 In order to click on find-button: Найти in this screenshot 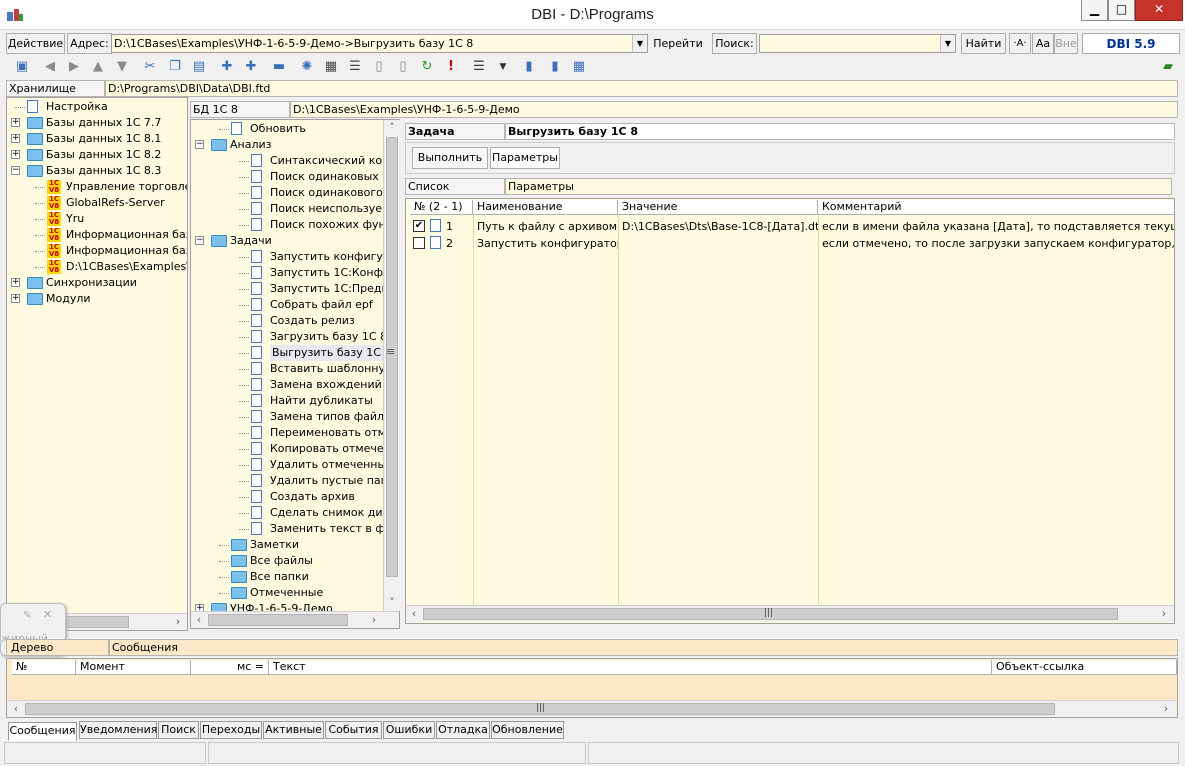, I will do `click(983, 43)`.